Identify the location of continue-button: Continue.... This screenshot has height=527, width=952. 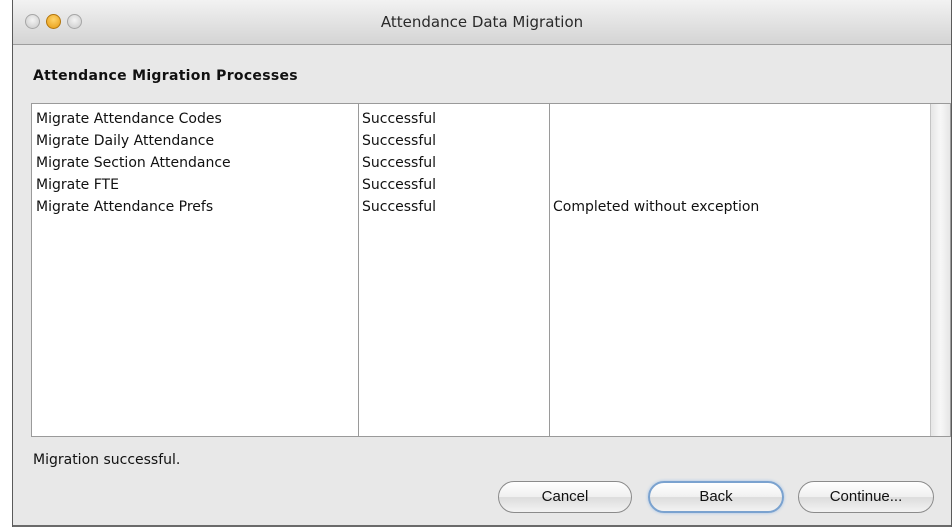
(866, 497).